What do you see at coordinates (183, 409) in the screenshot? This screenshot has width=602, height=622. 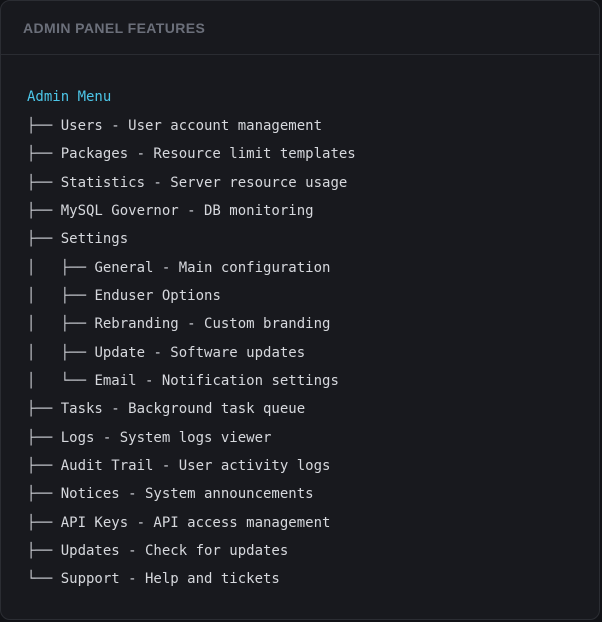 I see `tree-line-text: Tasks - Background task queue` at bounding box center [183, 409].